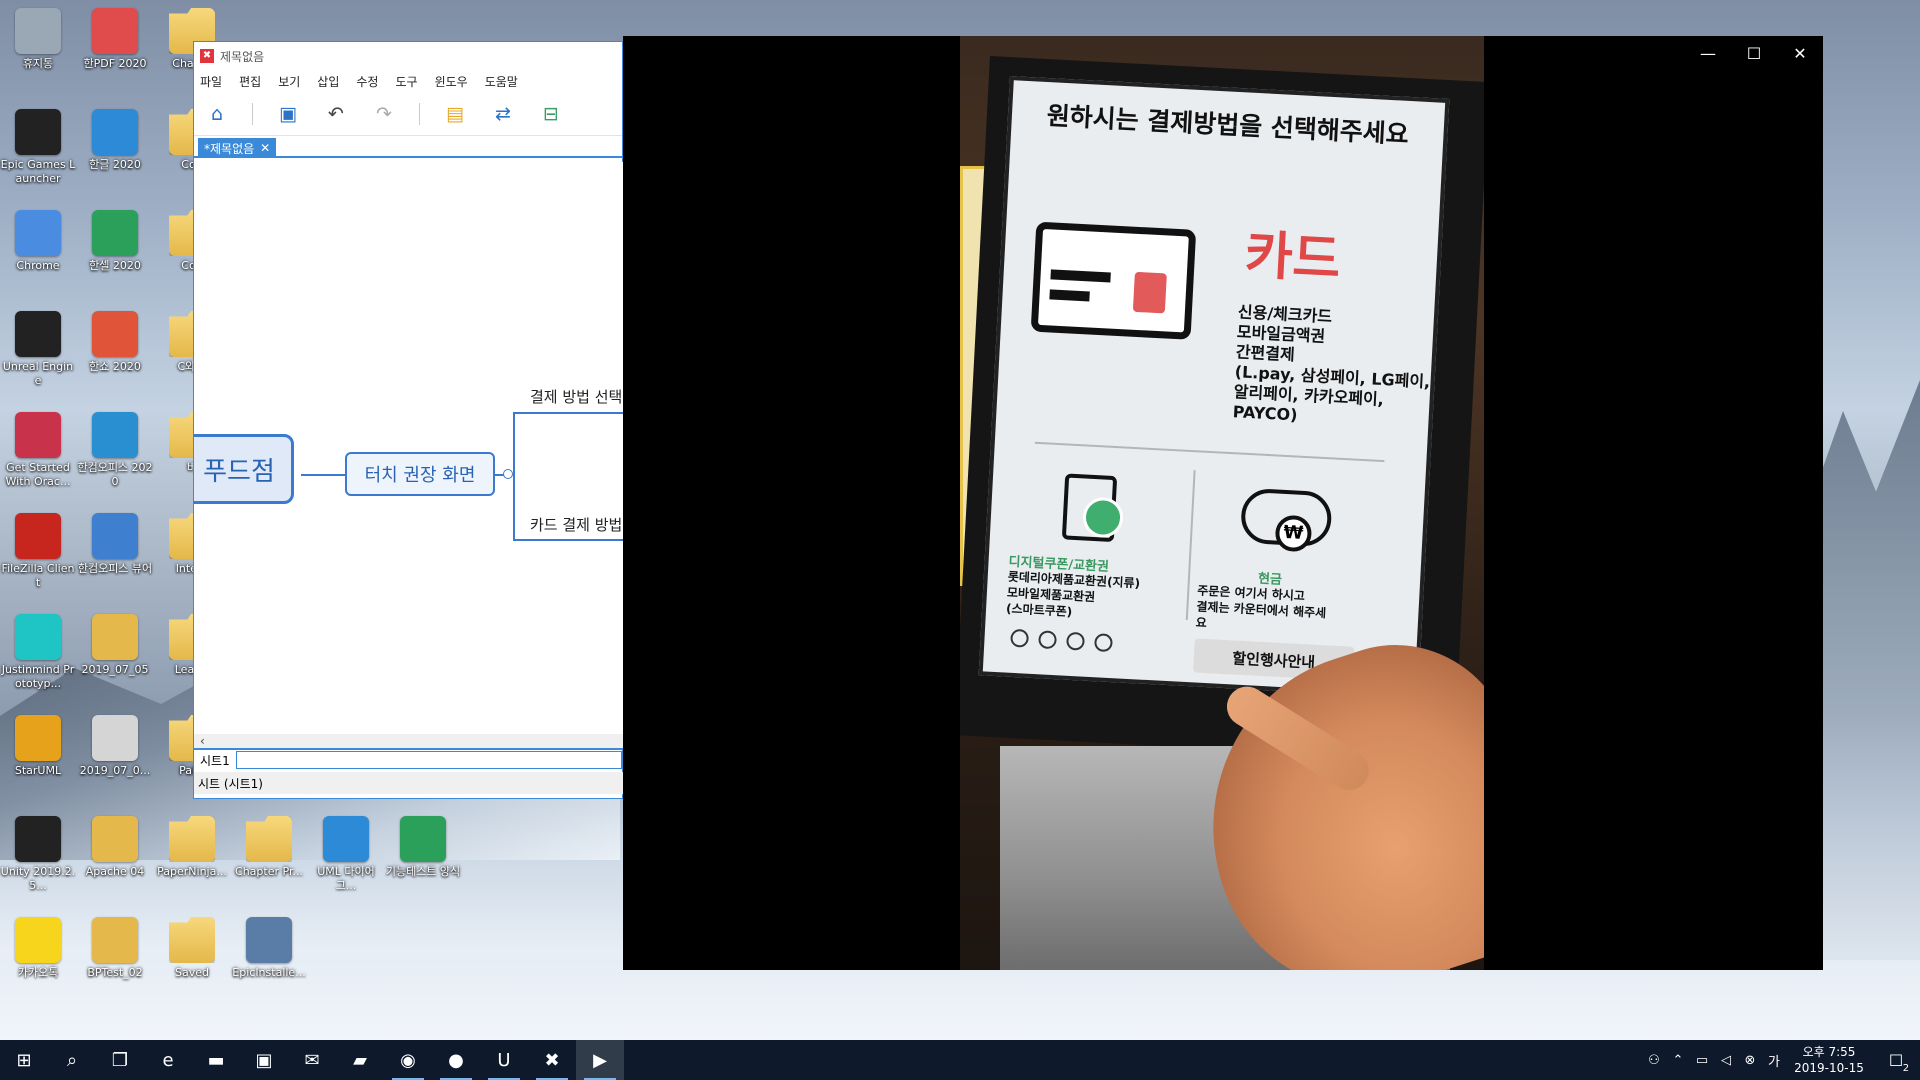 Image resolution: width=1920 pixels, height=1080 pixels. I want to click on xmind-window-title: 제목없음, so click(242, 56).